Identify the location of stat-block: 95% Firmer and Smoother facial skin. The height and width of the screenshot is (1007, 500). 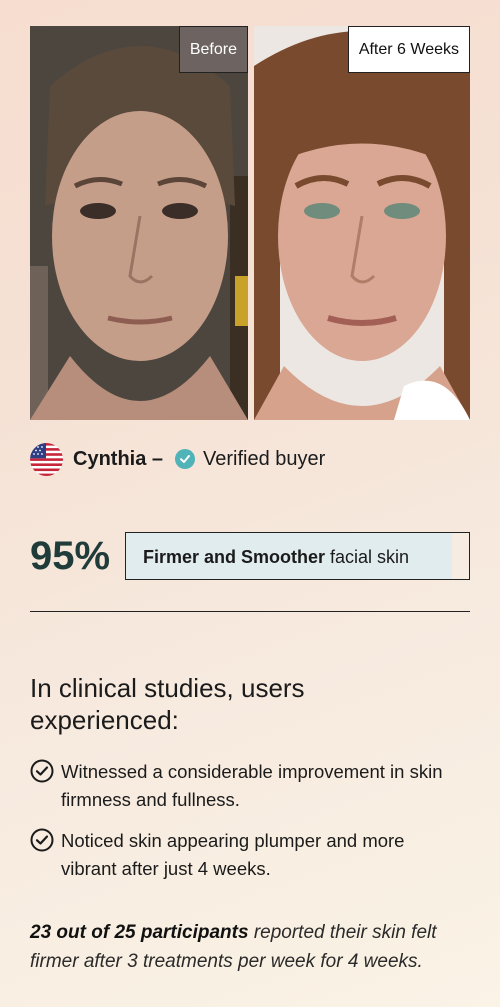
(250, 557).